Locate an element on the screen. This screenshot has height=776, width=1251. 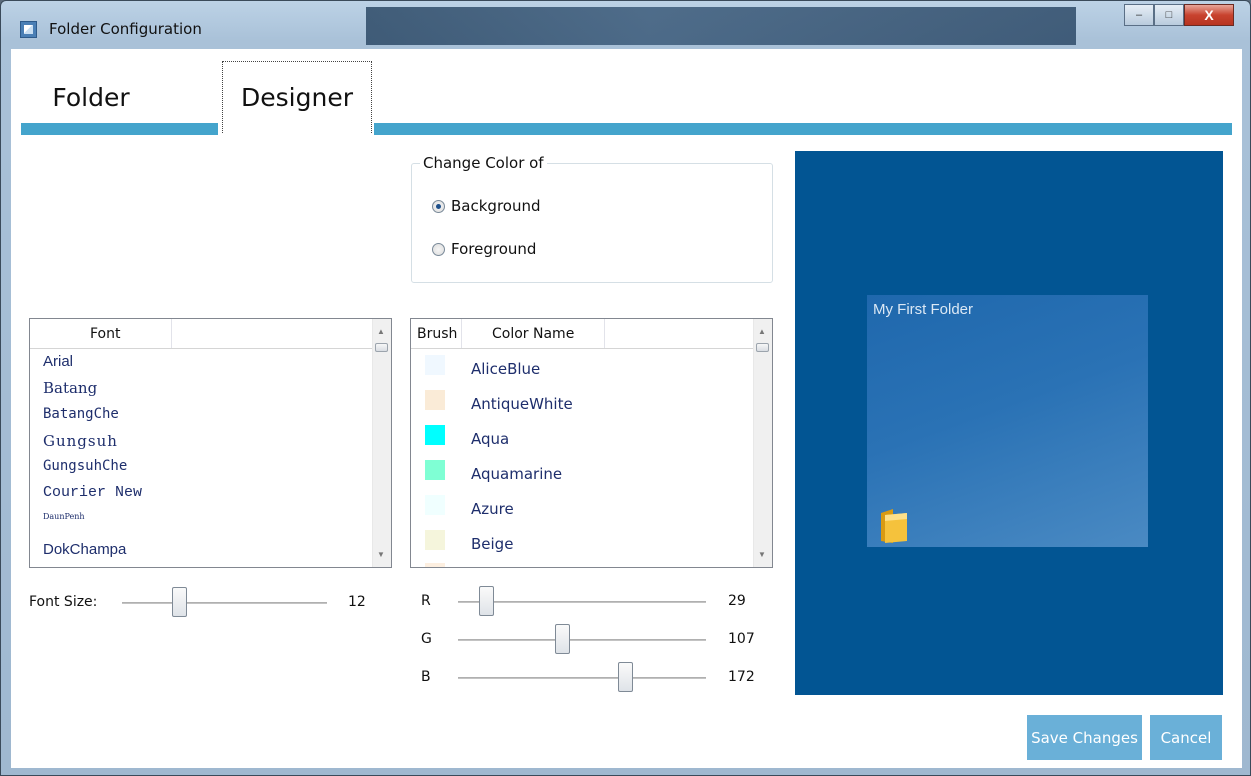
tile-title: My First Folder is located at coordinates (923, 309).